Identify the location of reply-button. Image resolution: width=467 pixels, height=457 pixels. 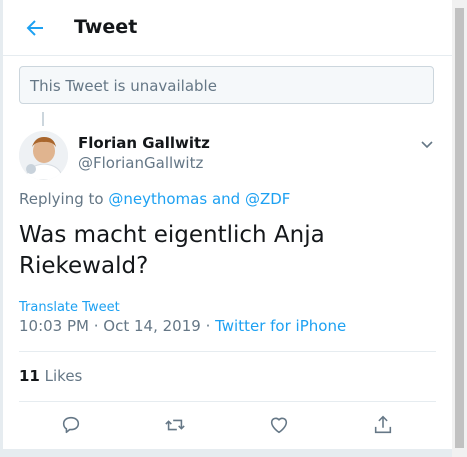
(71, 425).